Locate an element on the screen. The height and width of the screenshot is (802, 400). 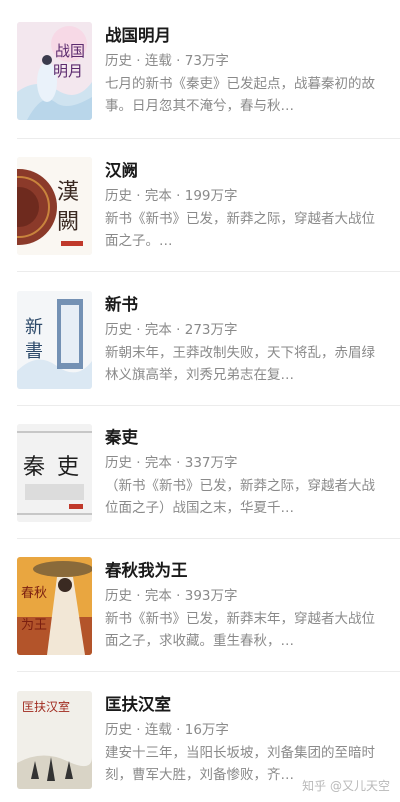
book-title: 战国明月 is located at coordinates (138, 34).